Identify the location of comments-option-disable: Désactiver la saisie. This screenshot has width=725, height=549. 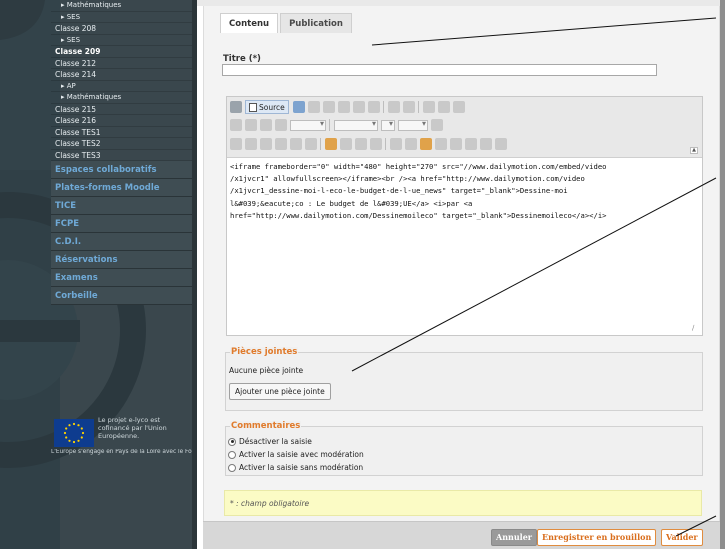
(270, 441).